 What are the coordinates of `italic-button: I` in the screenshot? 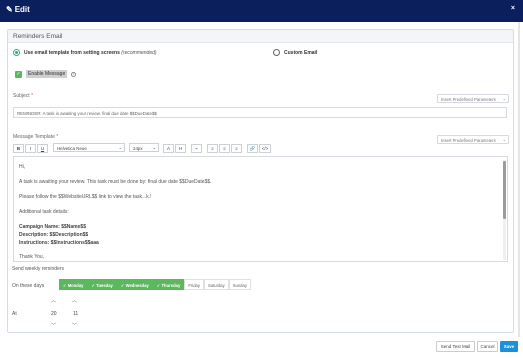 It's located at (30, 148).